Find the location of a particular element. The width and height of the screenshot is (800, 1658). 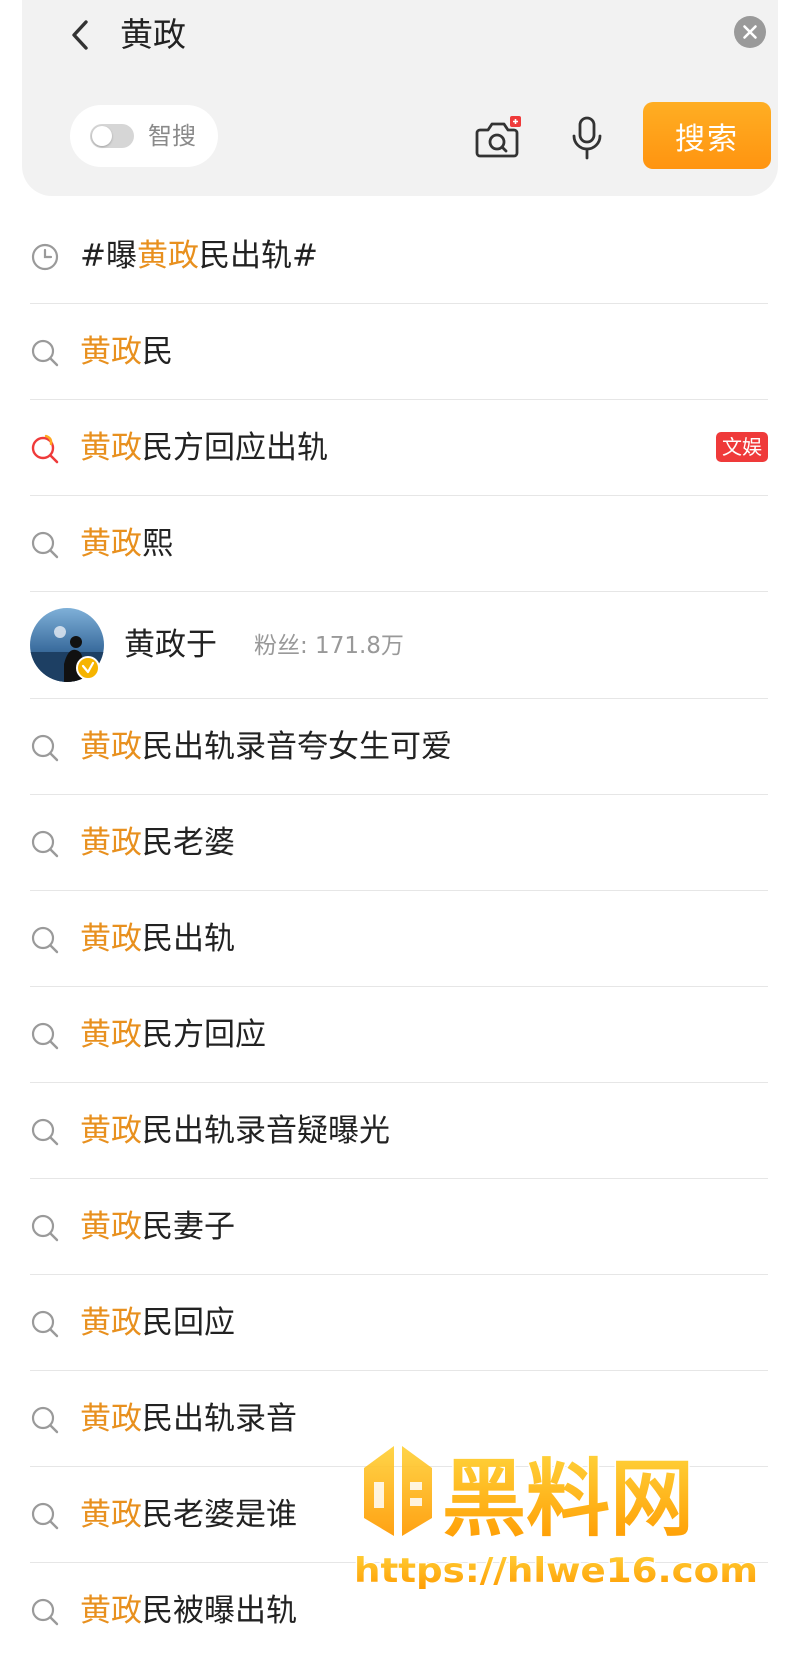

watermark: 黑料网 https://hlwe16.com is located at coordinates (556, 1519).